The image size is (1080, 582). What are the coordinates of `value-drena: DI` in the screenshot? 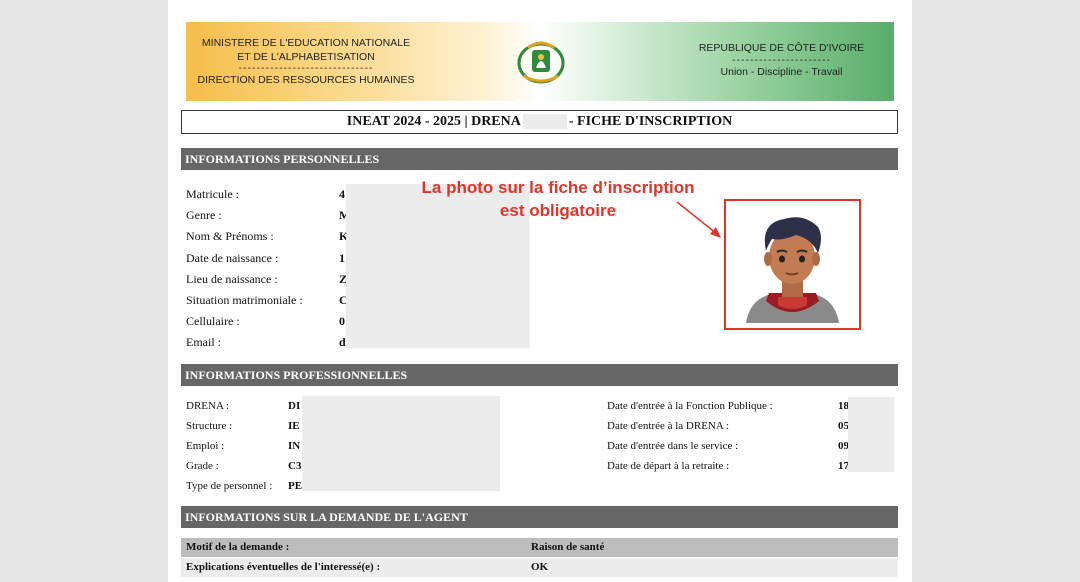 It's located at (294, 406).